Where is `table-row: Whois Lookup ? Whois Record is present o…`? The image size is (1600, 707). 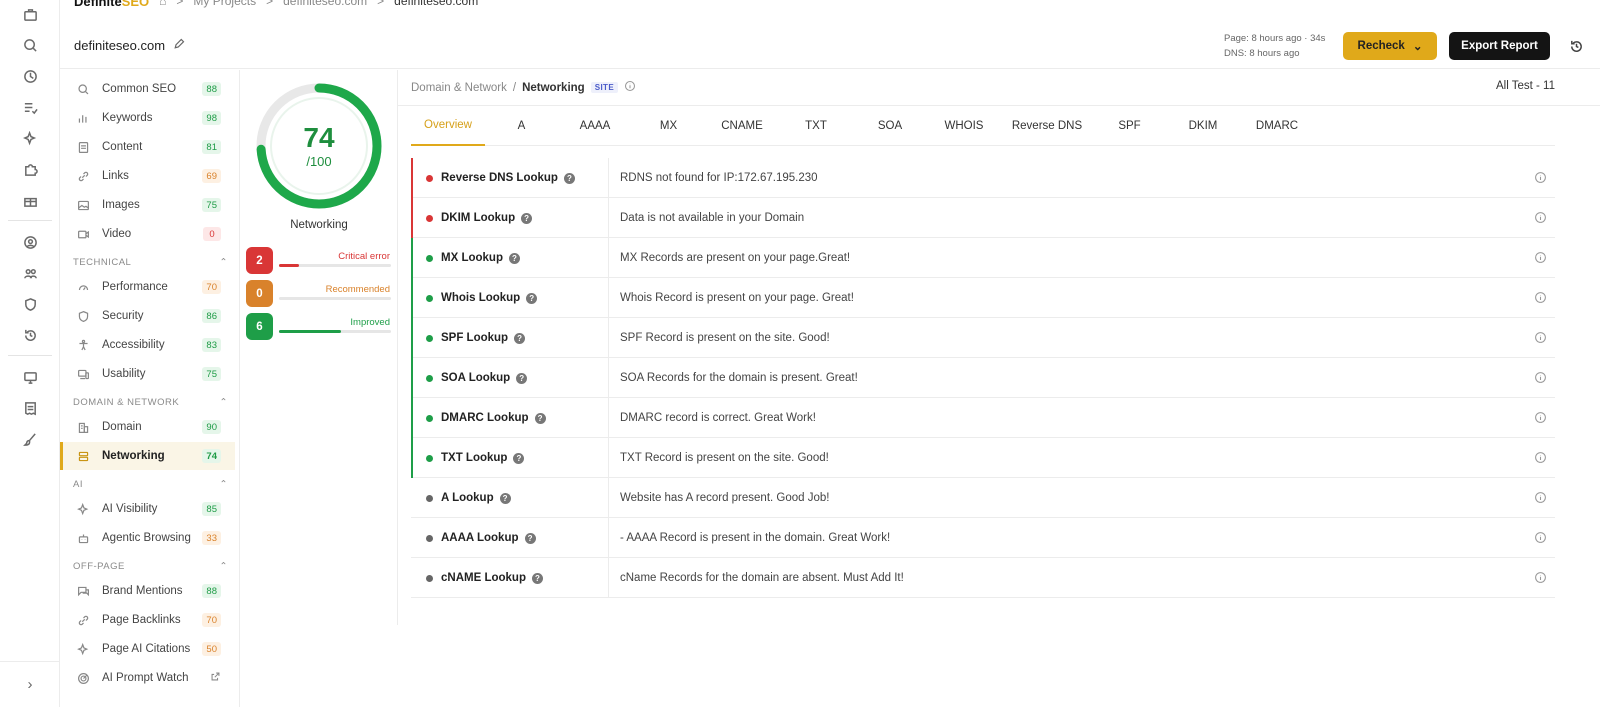 table-row: Whois Lookup ? Whois Record is present o… is located at coordinates (983, 298).